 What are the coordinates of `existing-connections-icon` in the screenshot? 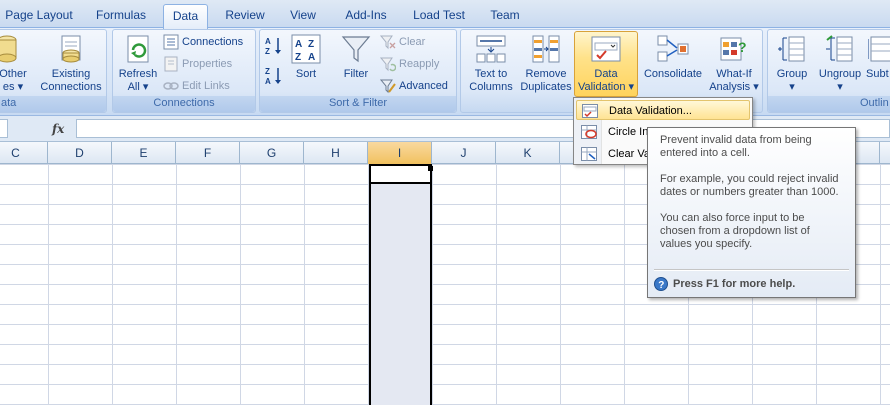 It's located at (71, 49).